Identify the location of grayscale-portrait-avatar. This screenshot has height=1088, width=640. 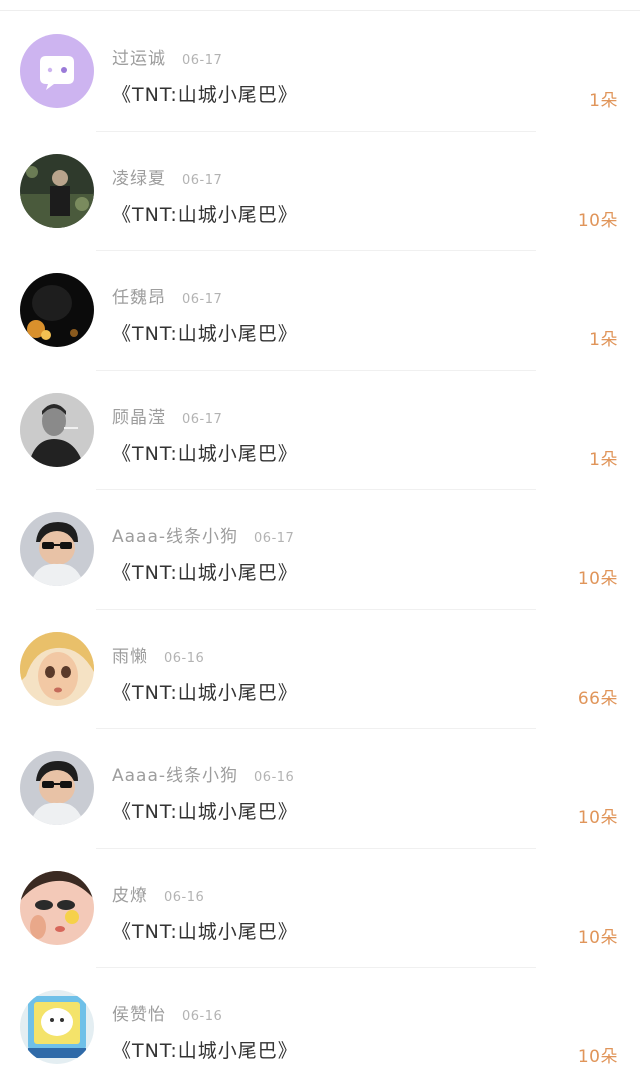
(57, 429).